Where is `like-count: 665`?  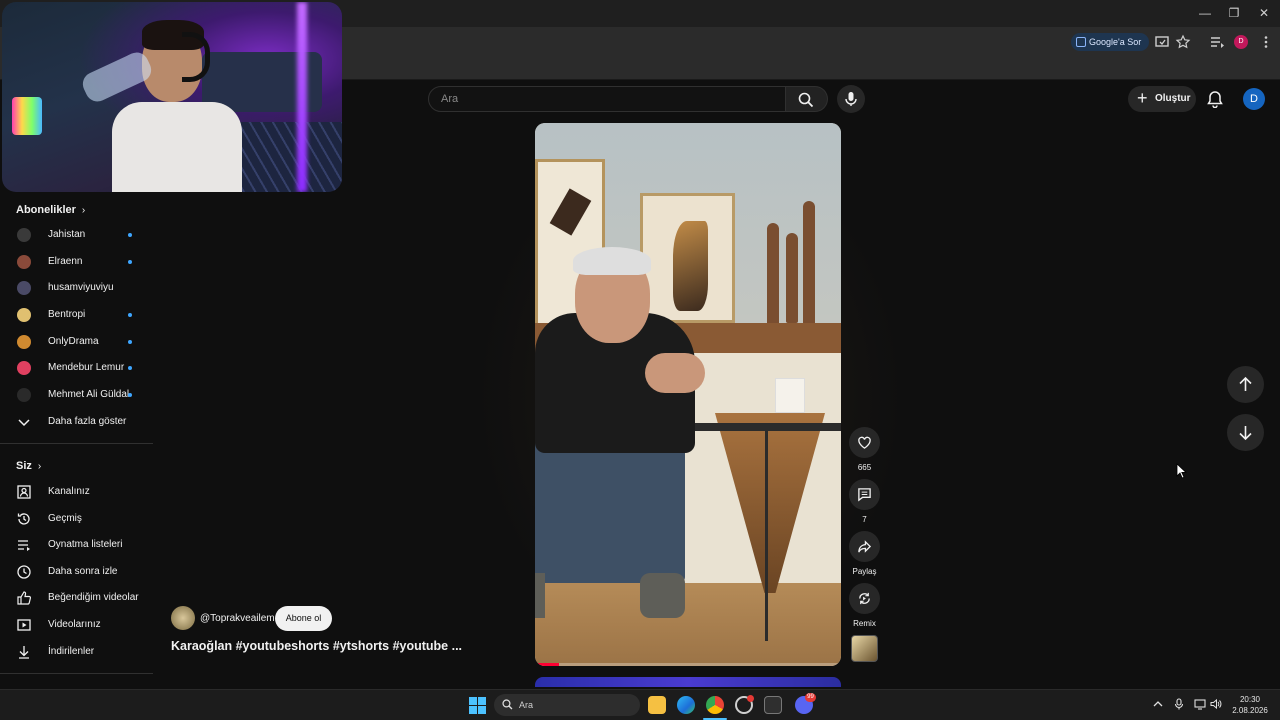 like-count: 665 is located at coordinates (864, 467).